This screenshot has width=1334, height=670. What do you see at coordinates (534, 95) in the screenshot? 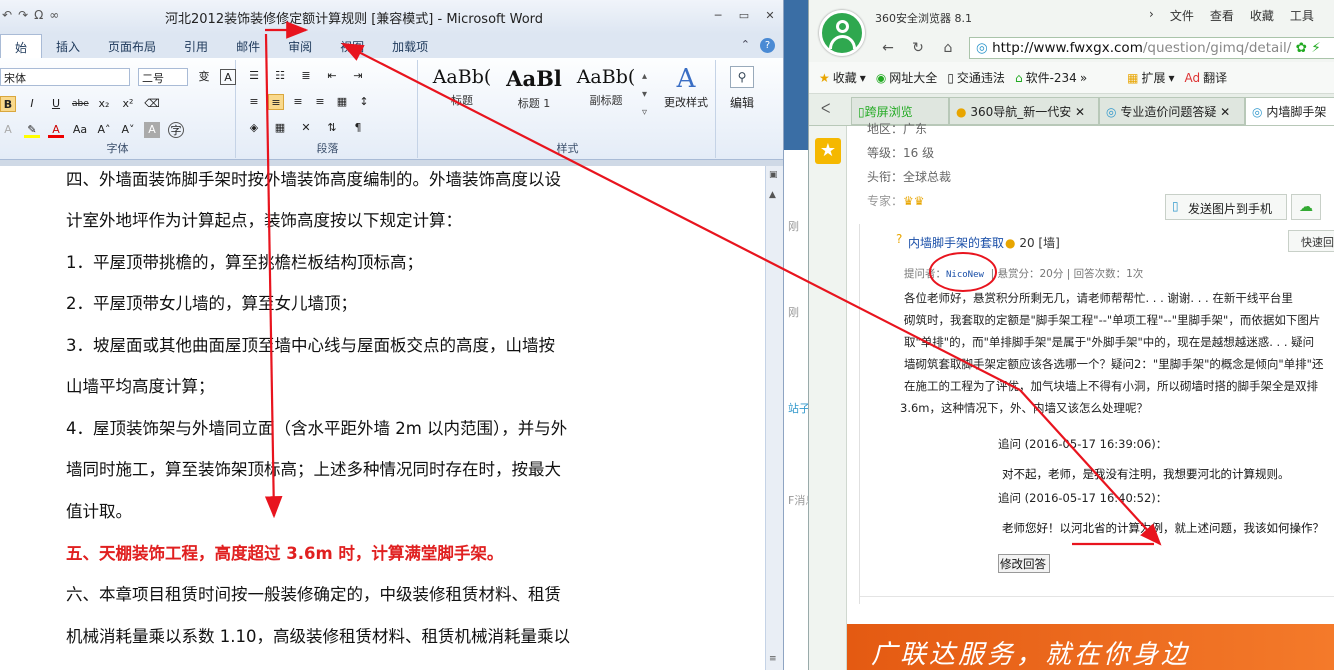
I see `style-heading-1: AaBl 标题 1` at bounding box center [534, 95].